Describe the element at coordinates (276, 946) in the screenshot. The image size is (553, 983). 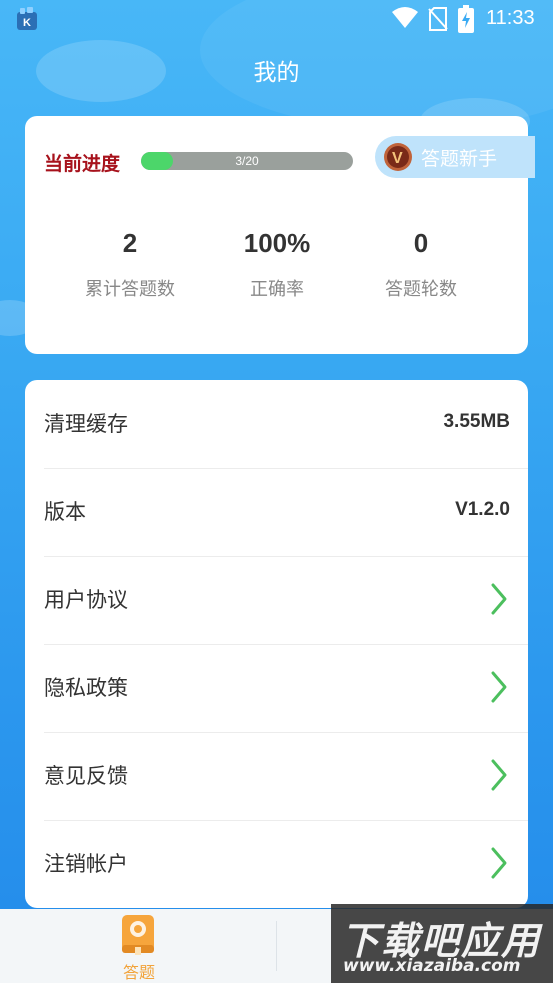
I see `nav-divider` at that location.